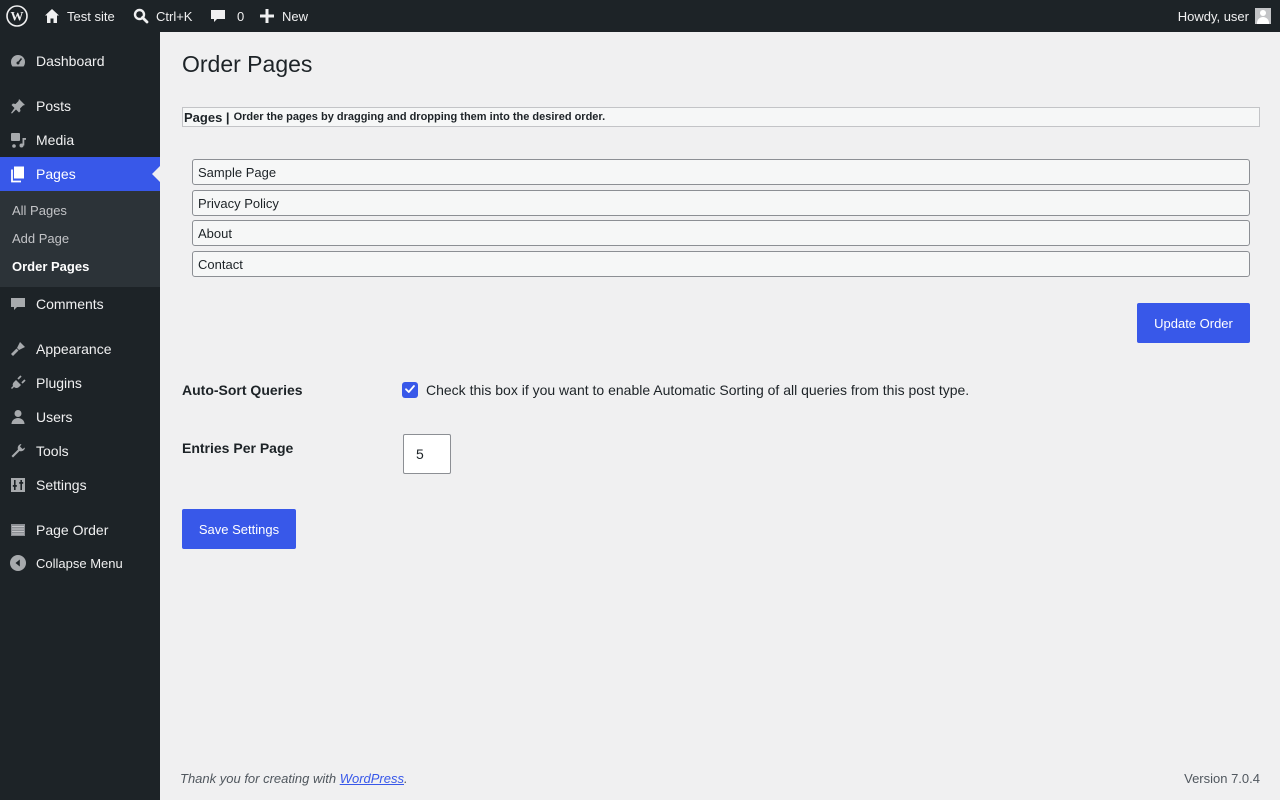 Image resolution: width=1280 pixels, height=800 pixels. Describe the element at coordinates (18, 417) in the screenshot. I see `user-icon` at that location.